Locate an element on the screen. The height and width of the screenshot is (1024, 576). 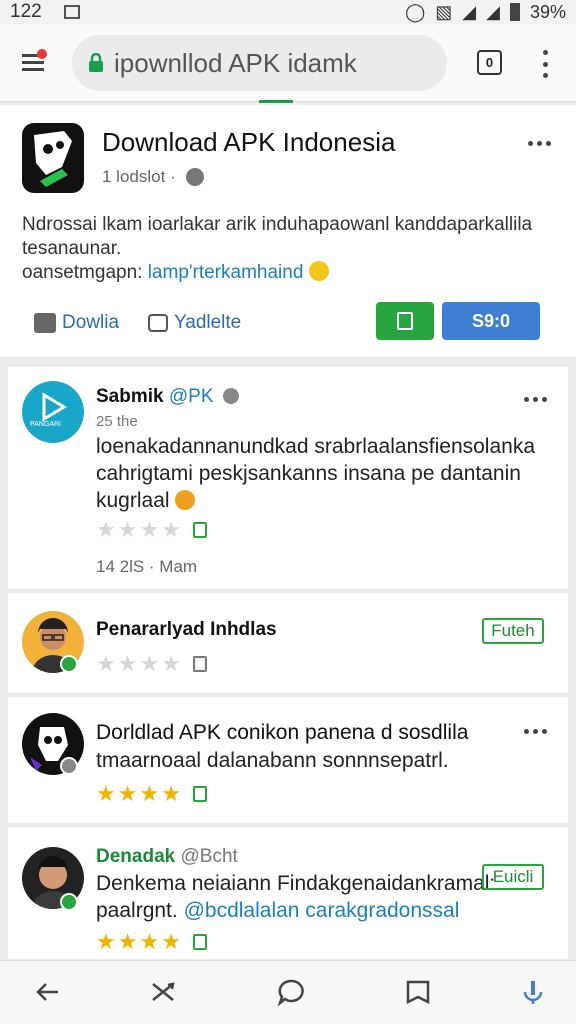
comment-sub: 25 the is located at coordinates (117, 421).